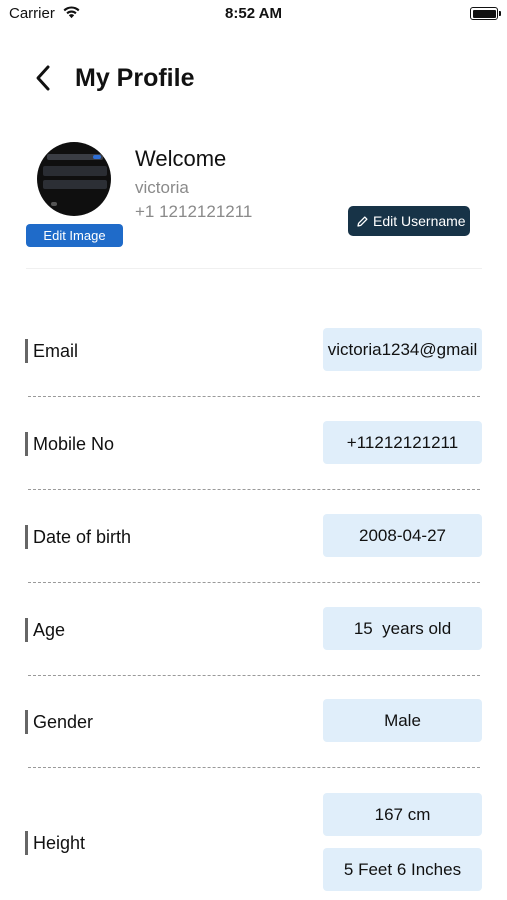 The width and height of the screenshot is (507, 900). I want to click on gender-label: Gender, so click(59, 722).